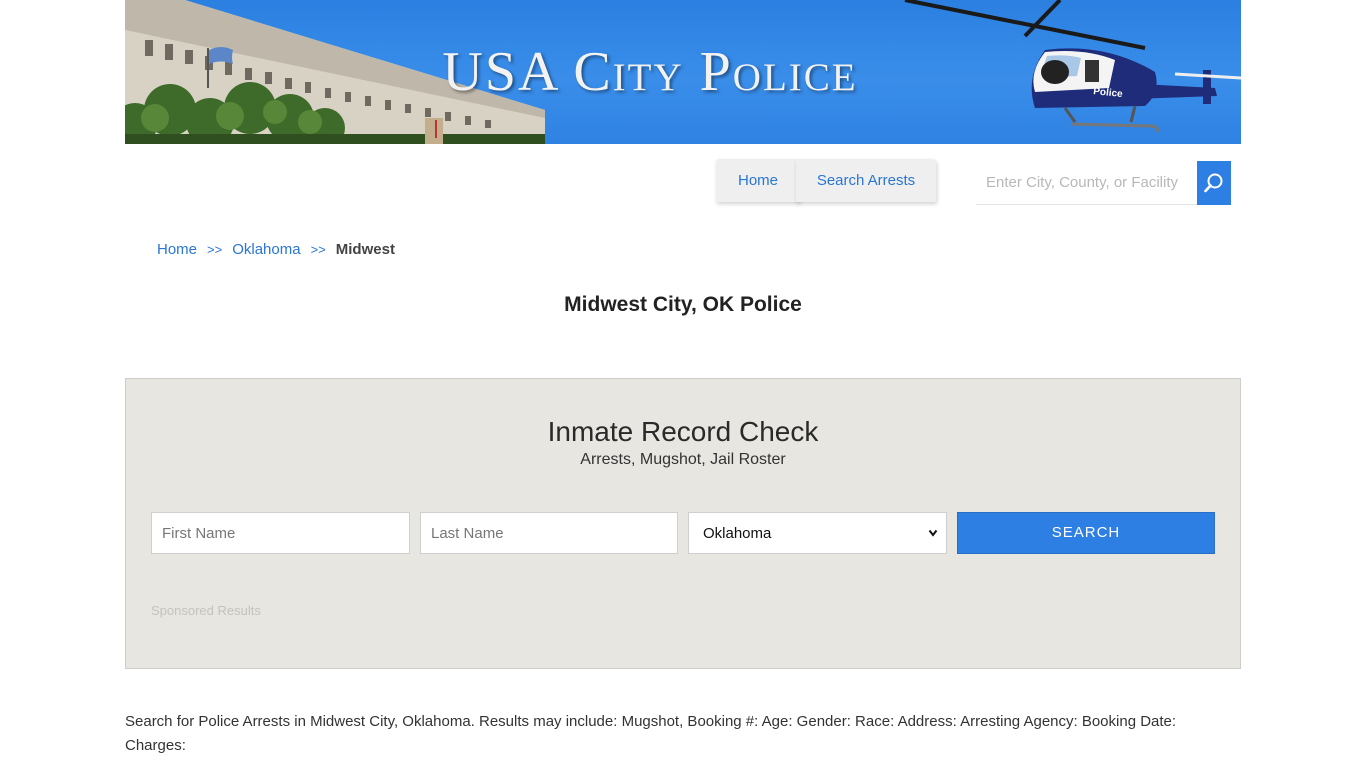 The image size is (1366, 768). Describe the element at coordinates (683, 459) in the screenshot. I see `record-check-subtitle: Arrests, Mugshot, Jail Roster` at that location.